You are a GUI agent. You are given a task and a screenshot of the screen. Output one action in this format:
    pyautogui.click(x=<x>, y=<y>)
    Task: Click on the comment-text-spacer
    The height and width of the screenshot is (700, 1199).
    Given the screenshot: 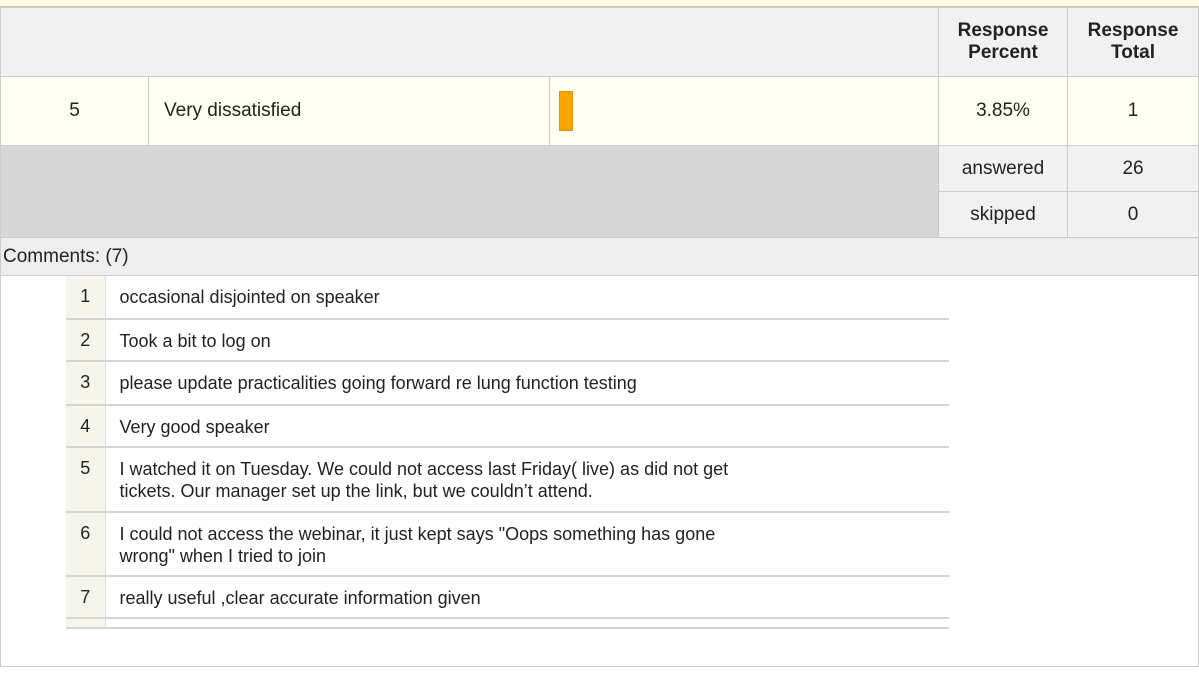 What is the action you would take?
    pyautogui.click(x=527, y=623)
    